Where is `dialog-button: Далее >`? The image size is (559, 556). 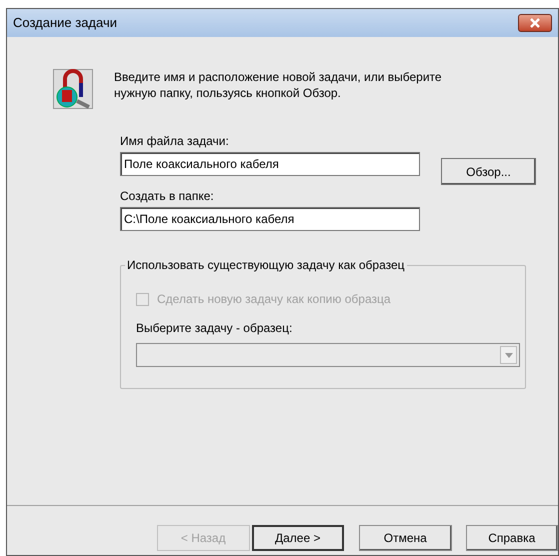 dialog-button: Далее > is located at coordinates (298, 538).